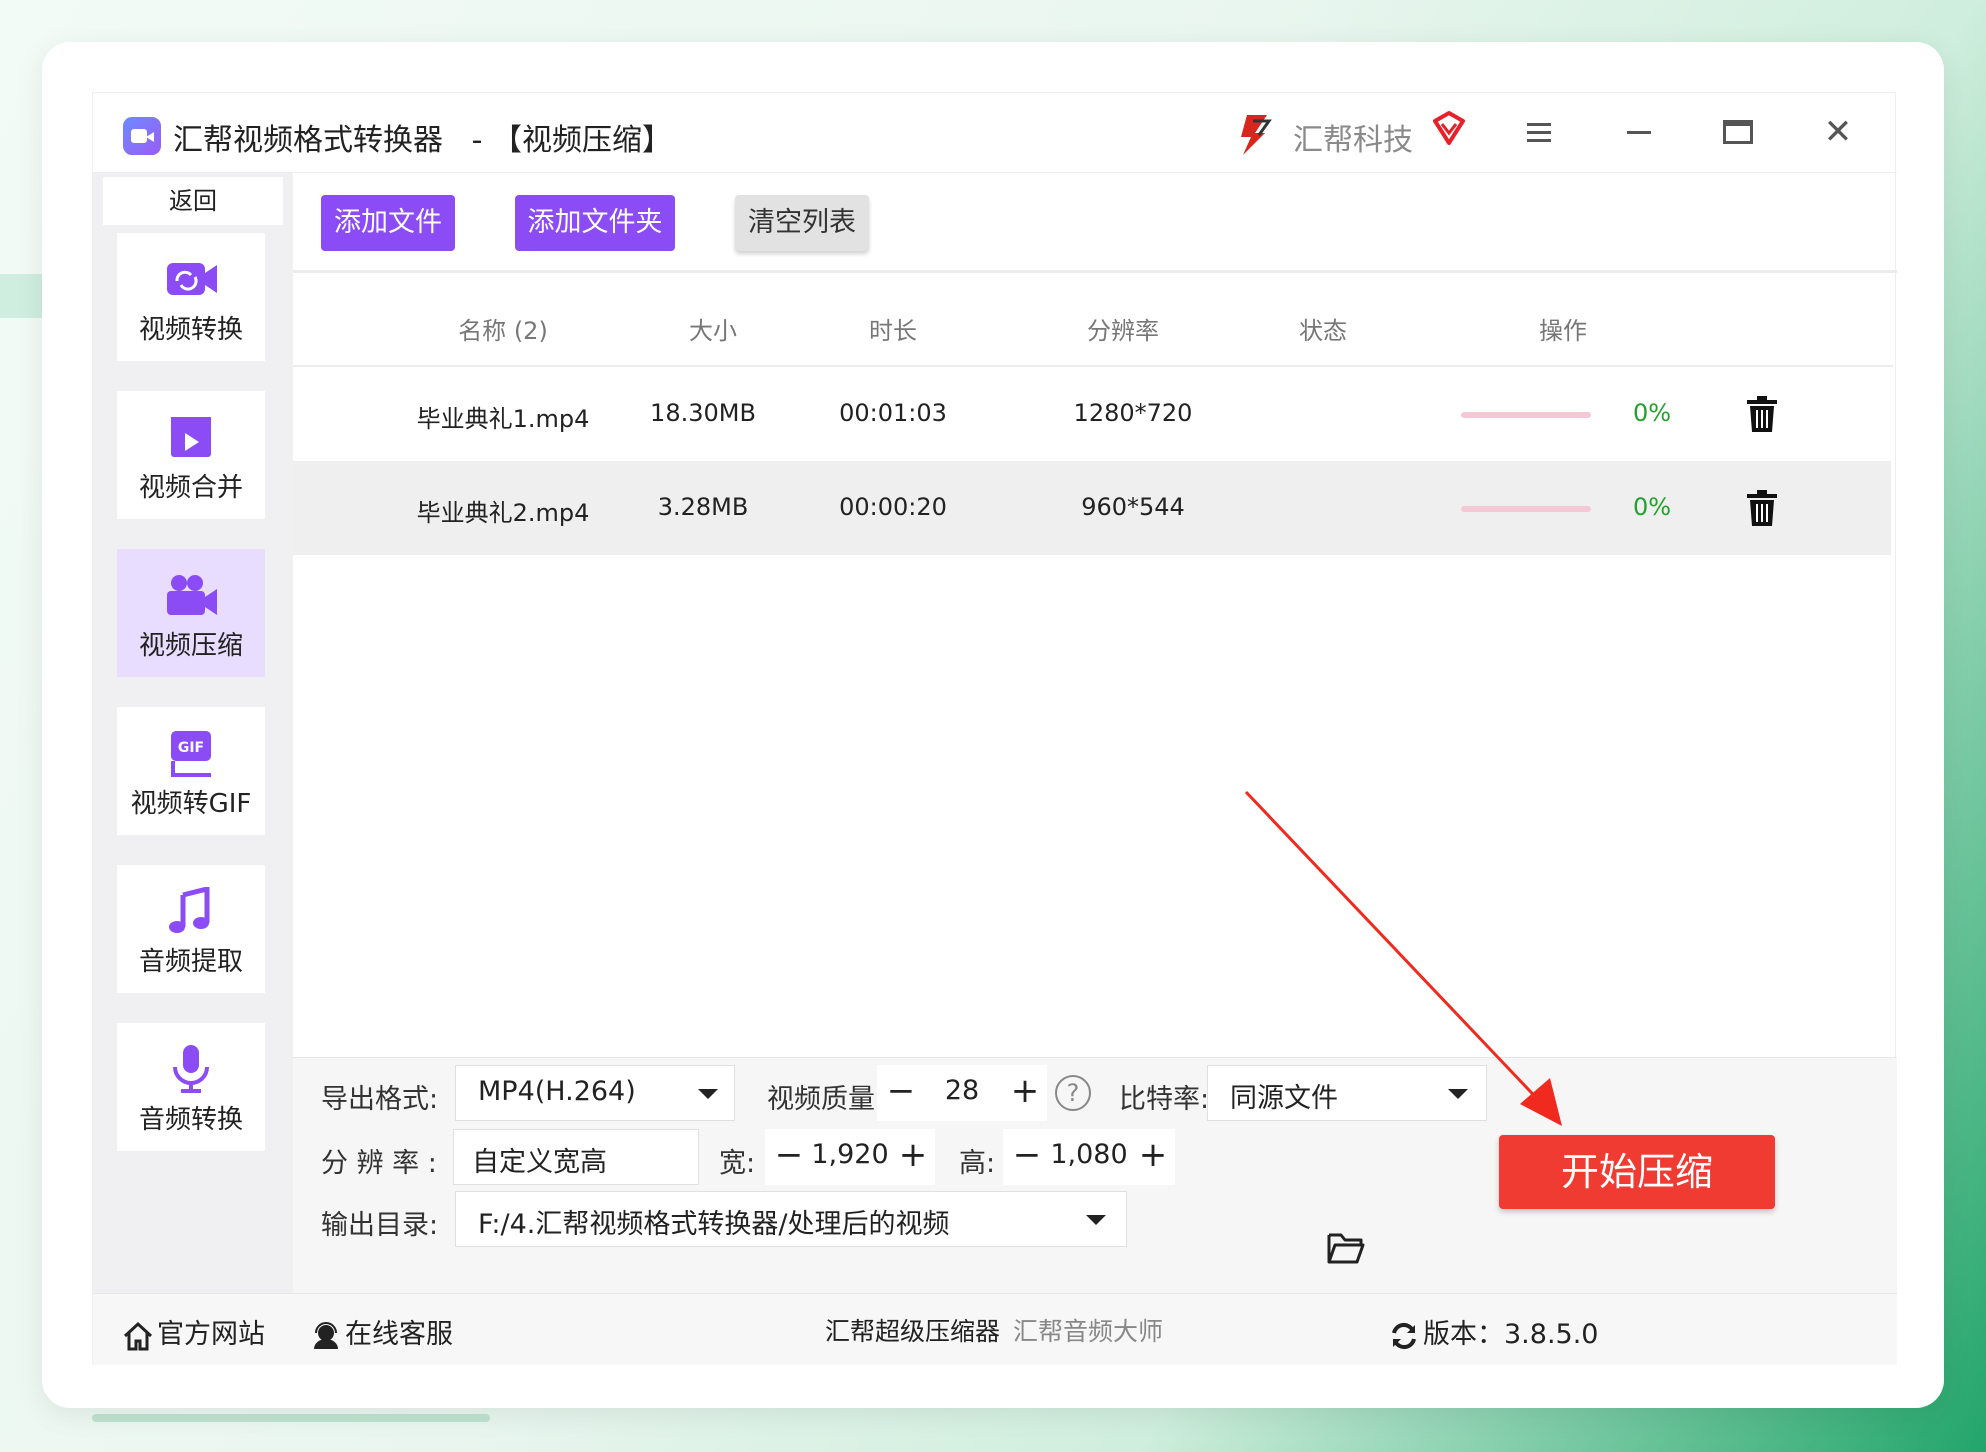 This screenshot has width=1986, height=1452. Describe the element at coordinates (503, 331) in the screenshot. I see `column-header-name: 名称 (2)` at that location.